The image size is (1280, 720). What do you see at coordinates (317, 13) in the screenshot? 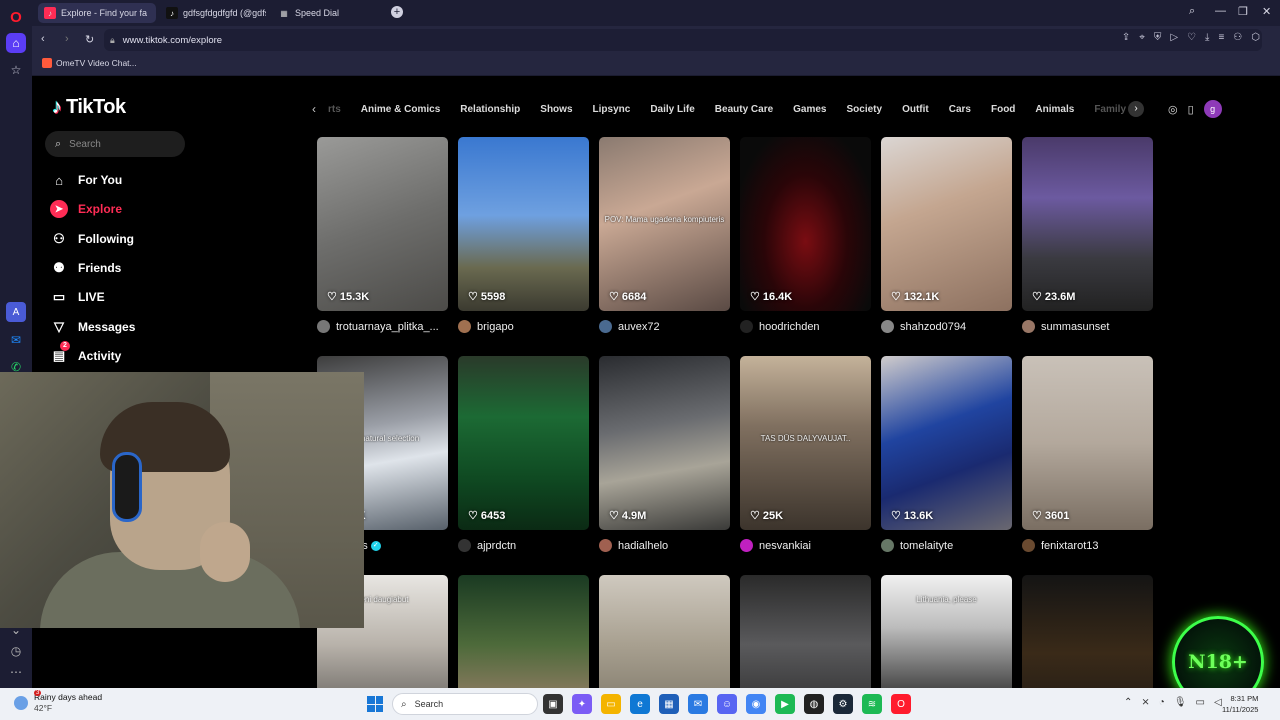
I see `tab-speed-dial: ▦ Speed Dial` at bounding box center [317, 13].